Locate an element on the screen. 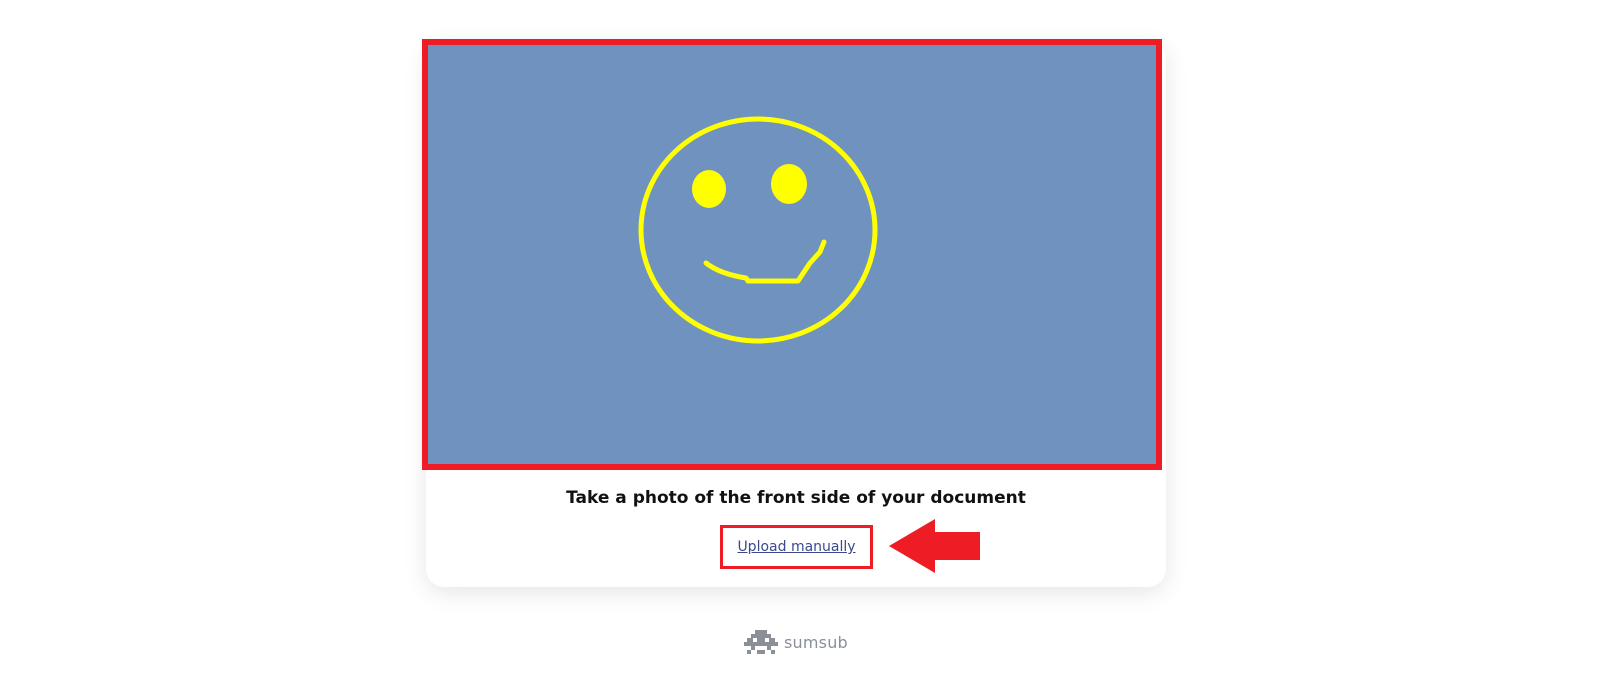 The image size is (1600, 675). left-arrow-annotation is located at coordinates (934, 546).